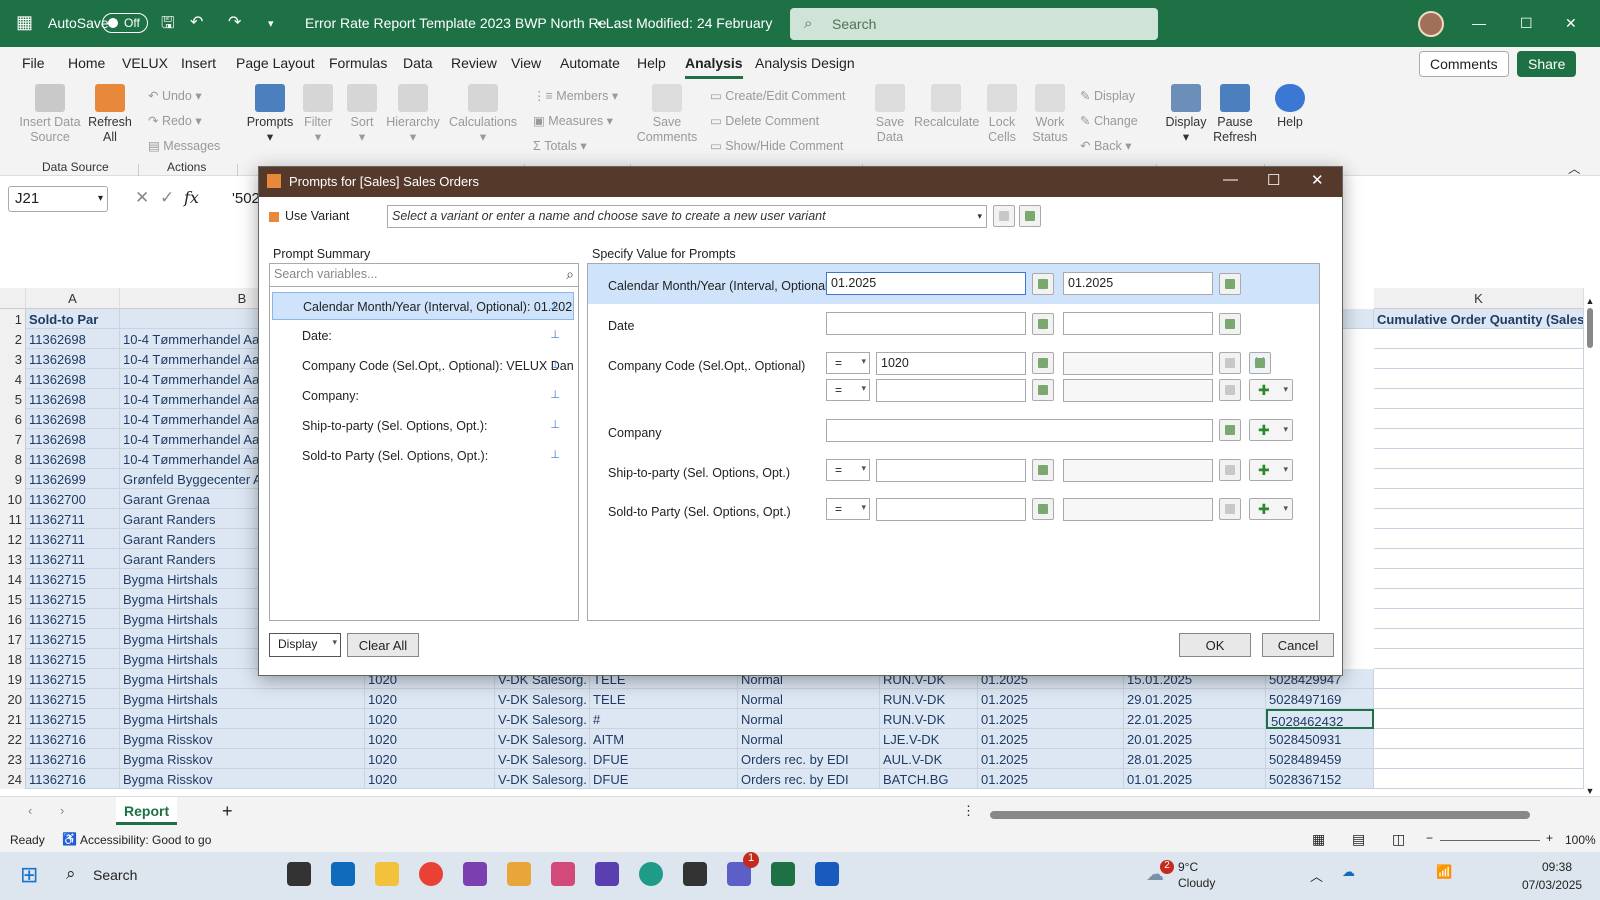 This screenshot has width=1600, height=900. I want to click on row-header: 7, so click(13, 439).